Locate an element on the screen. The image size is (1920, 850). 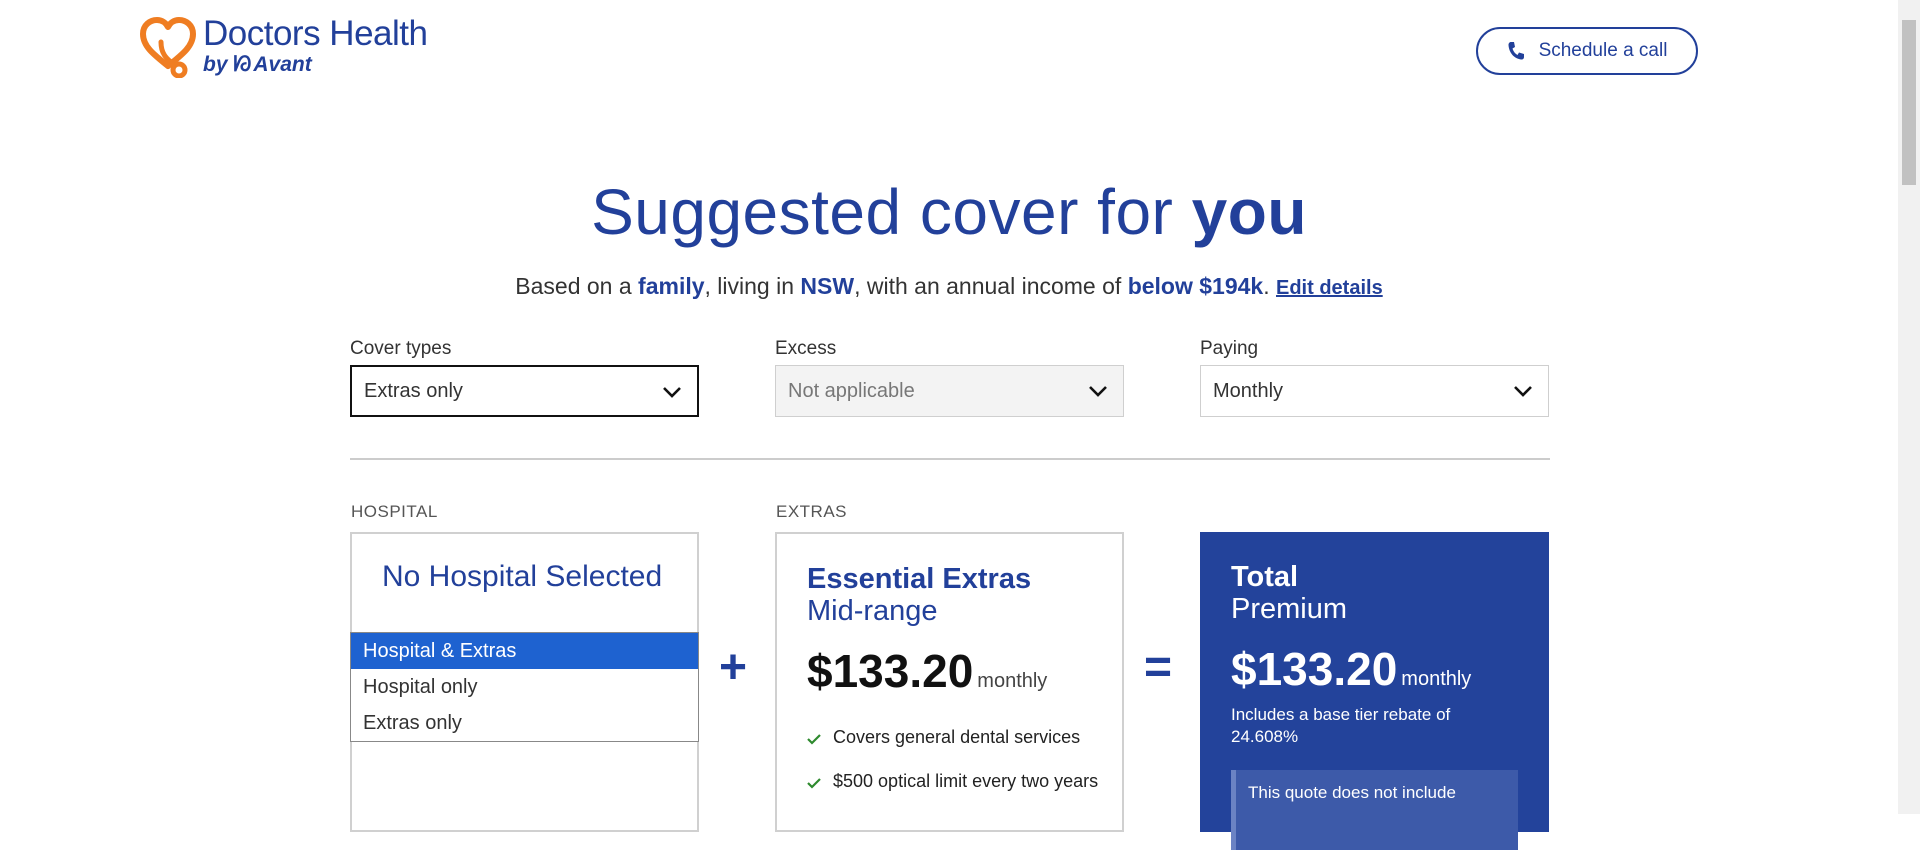
feature-item: Covers general dental services is located at coordinates (957, 738).